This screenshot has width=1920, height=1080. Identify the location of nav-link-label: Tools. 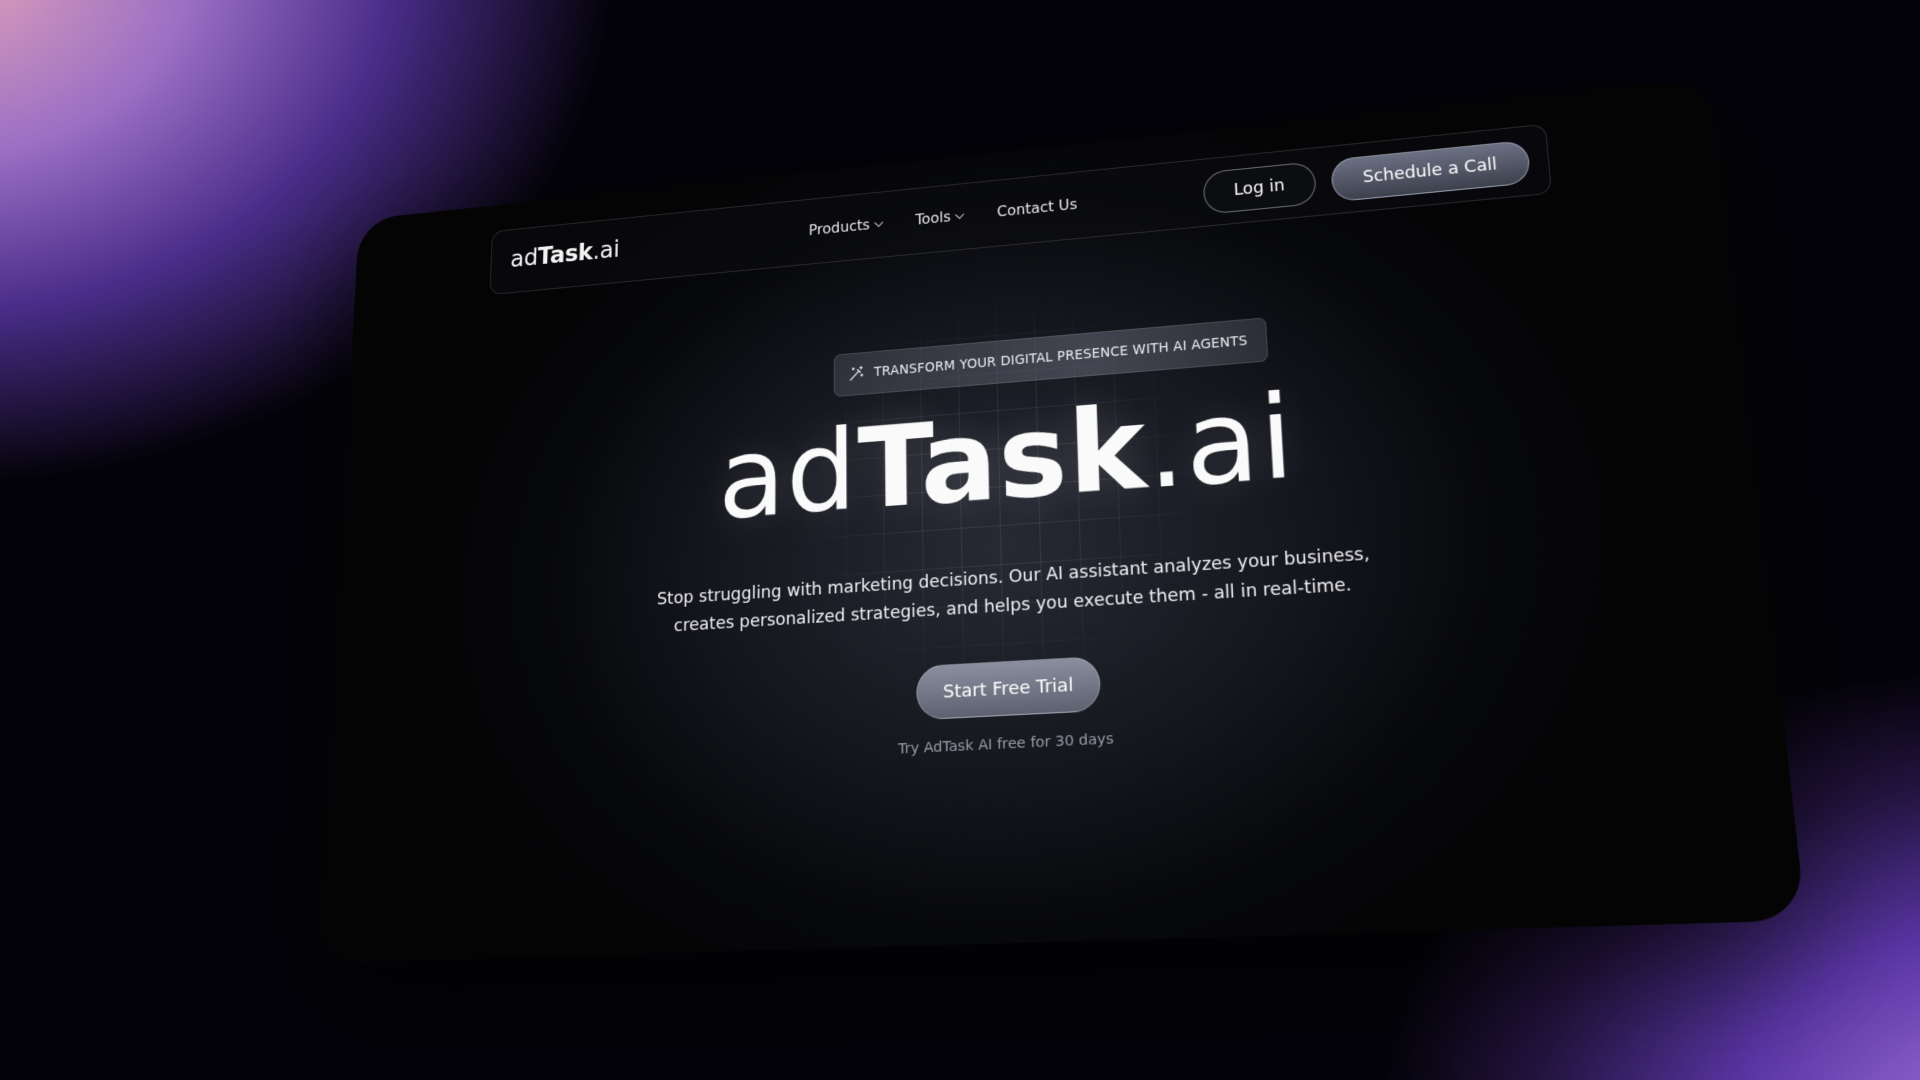
(933, 218).